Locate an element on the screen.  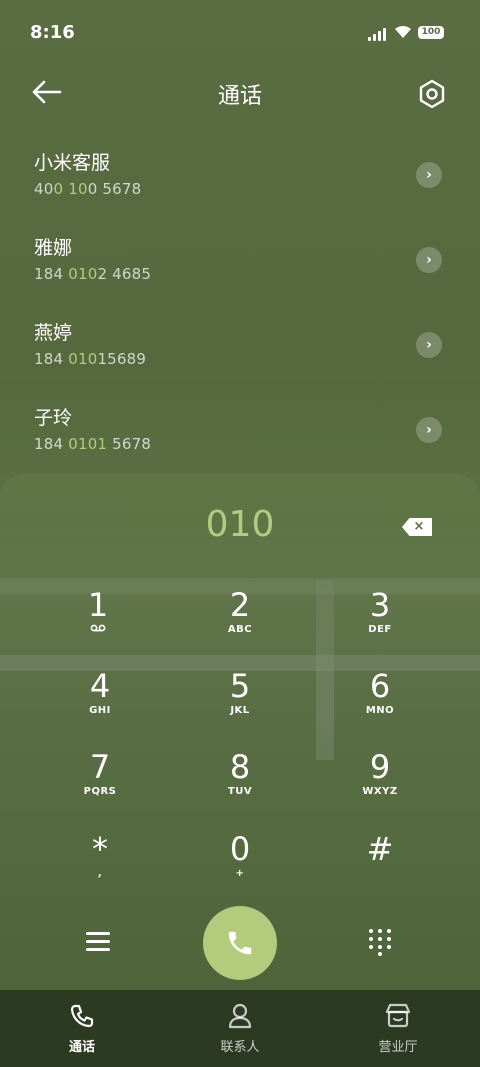
key-6: 6 MNO is located at coordinates (380, 705).